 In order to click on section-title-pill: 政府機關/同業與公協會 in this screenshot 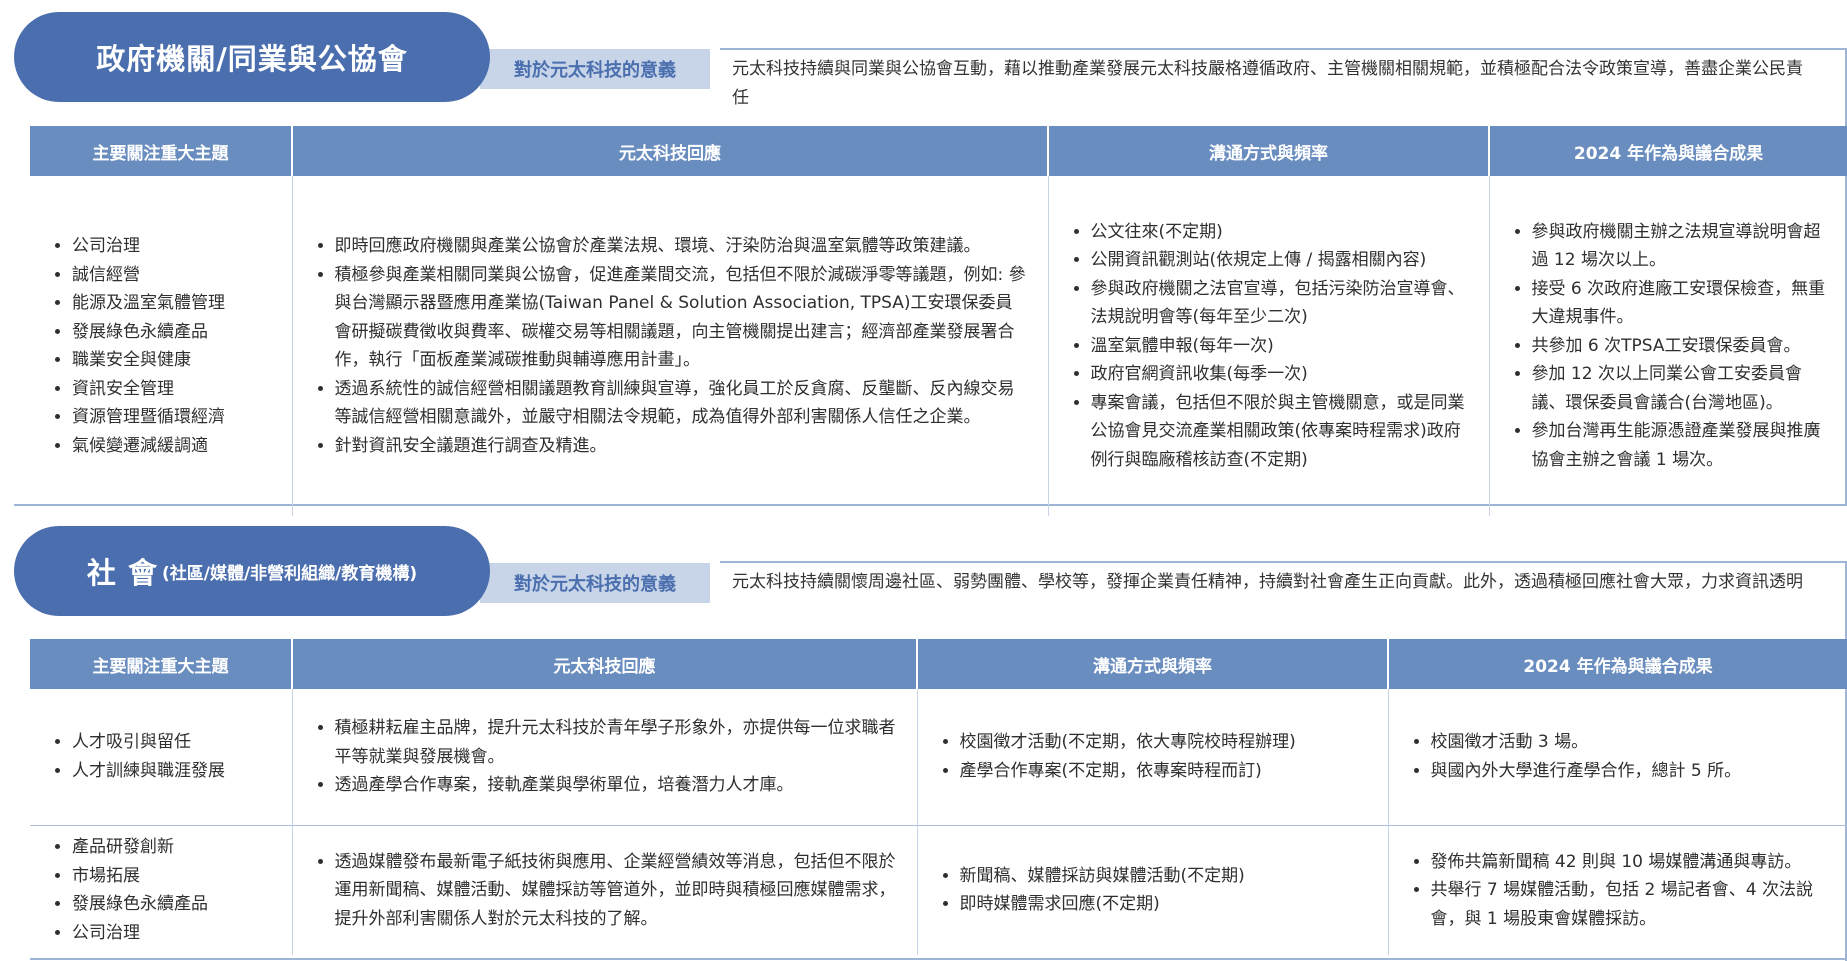, I will do `click(252, 57)`.